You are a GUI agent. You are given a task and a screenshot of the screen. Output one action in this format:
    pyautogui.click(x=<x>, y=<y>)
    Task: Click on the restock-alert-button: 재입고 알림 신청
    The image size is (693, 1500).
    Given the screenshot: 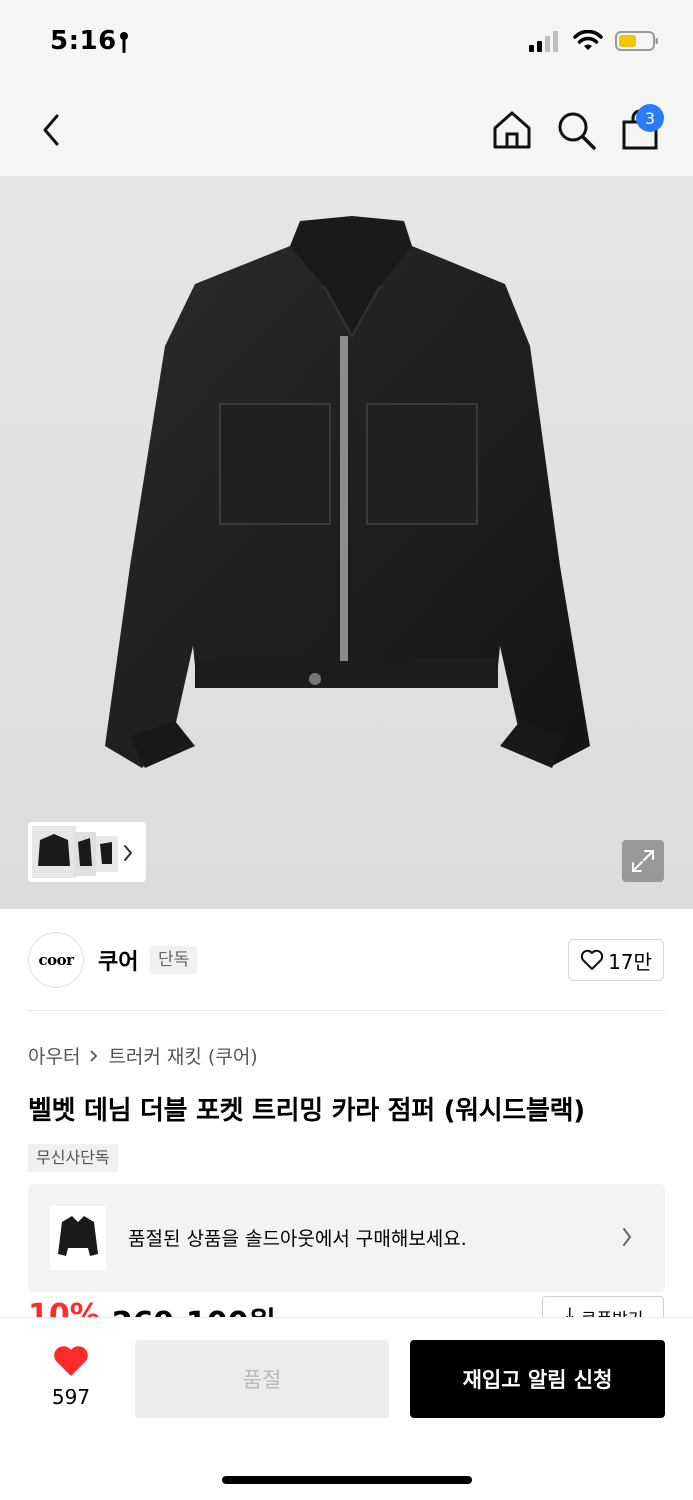 What is the action you would take?
    pyautogui.click(x=537, y=1379)
    